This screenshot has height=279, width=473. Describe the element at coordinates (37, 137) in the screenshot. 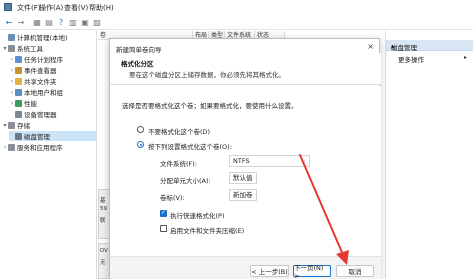

I see `tree-label: 磁盘管理` at that location.